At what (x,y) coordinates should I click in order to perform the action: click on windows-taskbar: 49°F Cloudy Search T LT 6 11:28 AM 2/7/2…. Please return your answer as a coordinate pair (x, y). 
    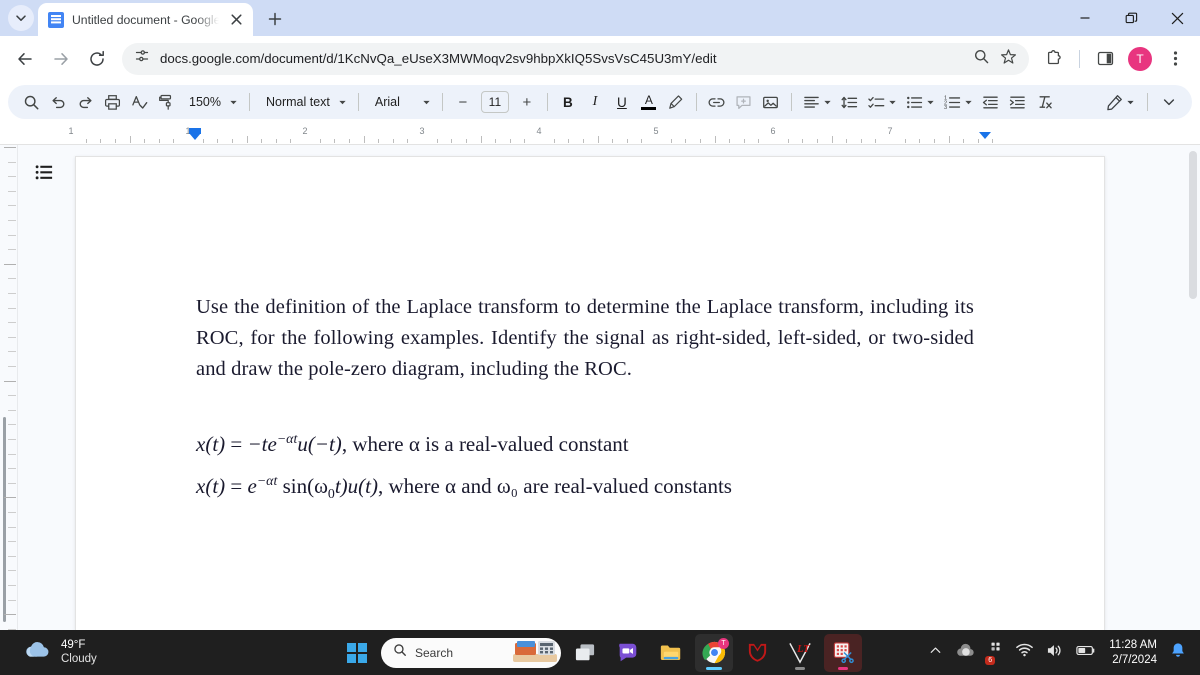
    Looking at the image, I should click on (600, 652).